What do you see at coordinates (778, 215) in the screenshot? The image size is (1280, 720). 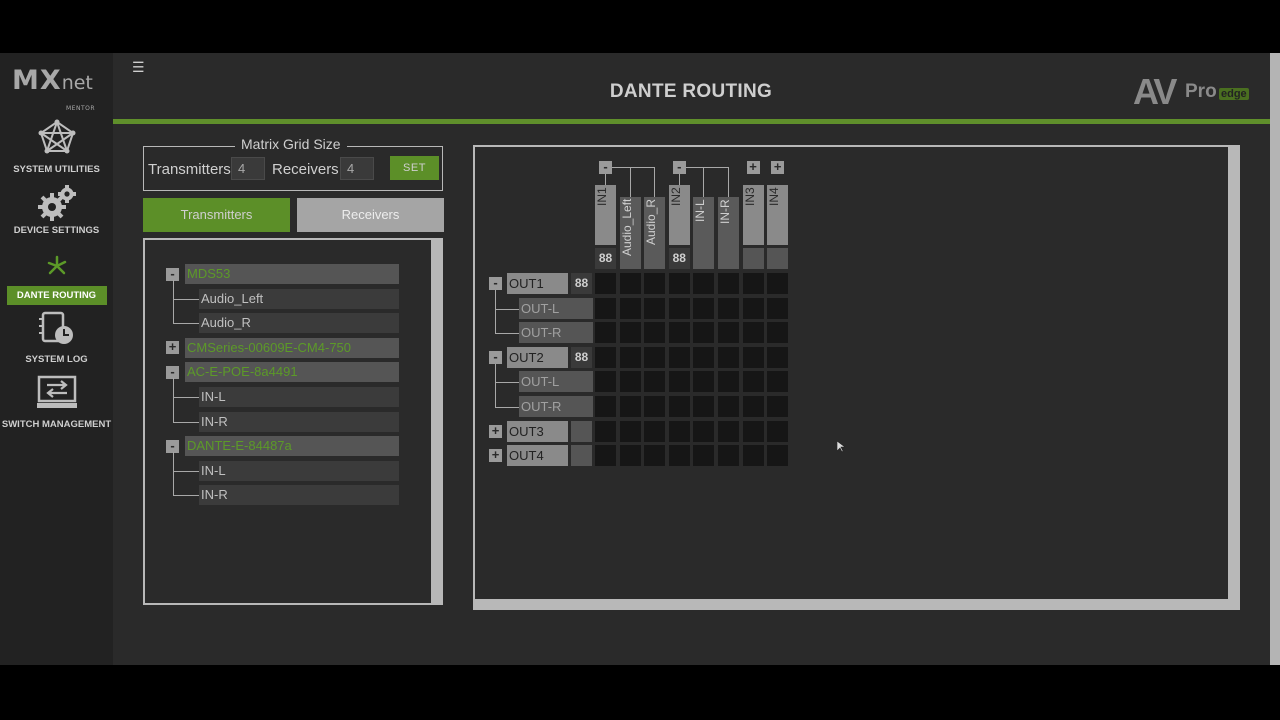 I see `column-header-input: IN4` at bounding box center [778, 215].